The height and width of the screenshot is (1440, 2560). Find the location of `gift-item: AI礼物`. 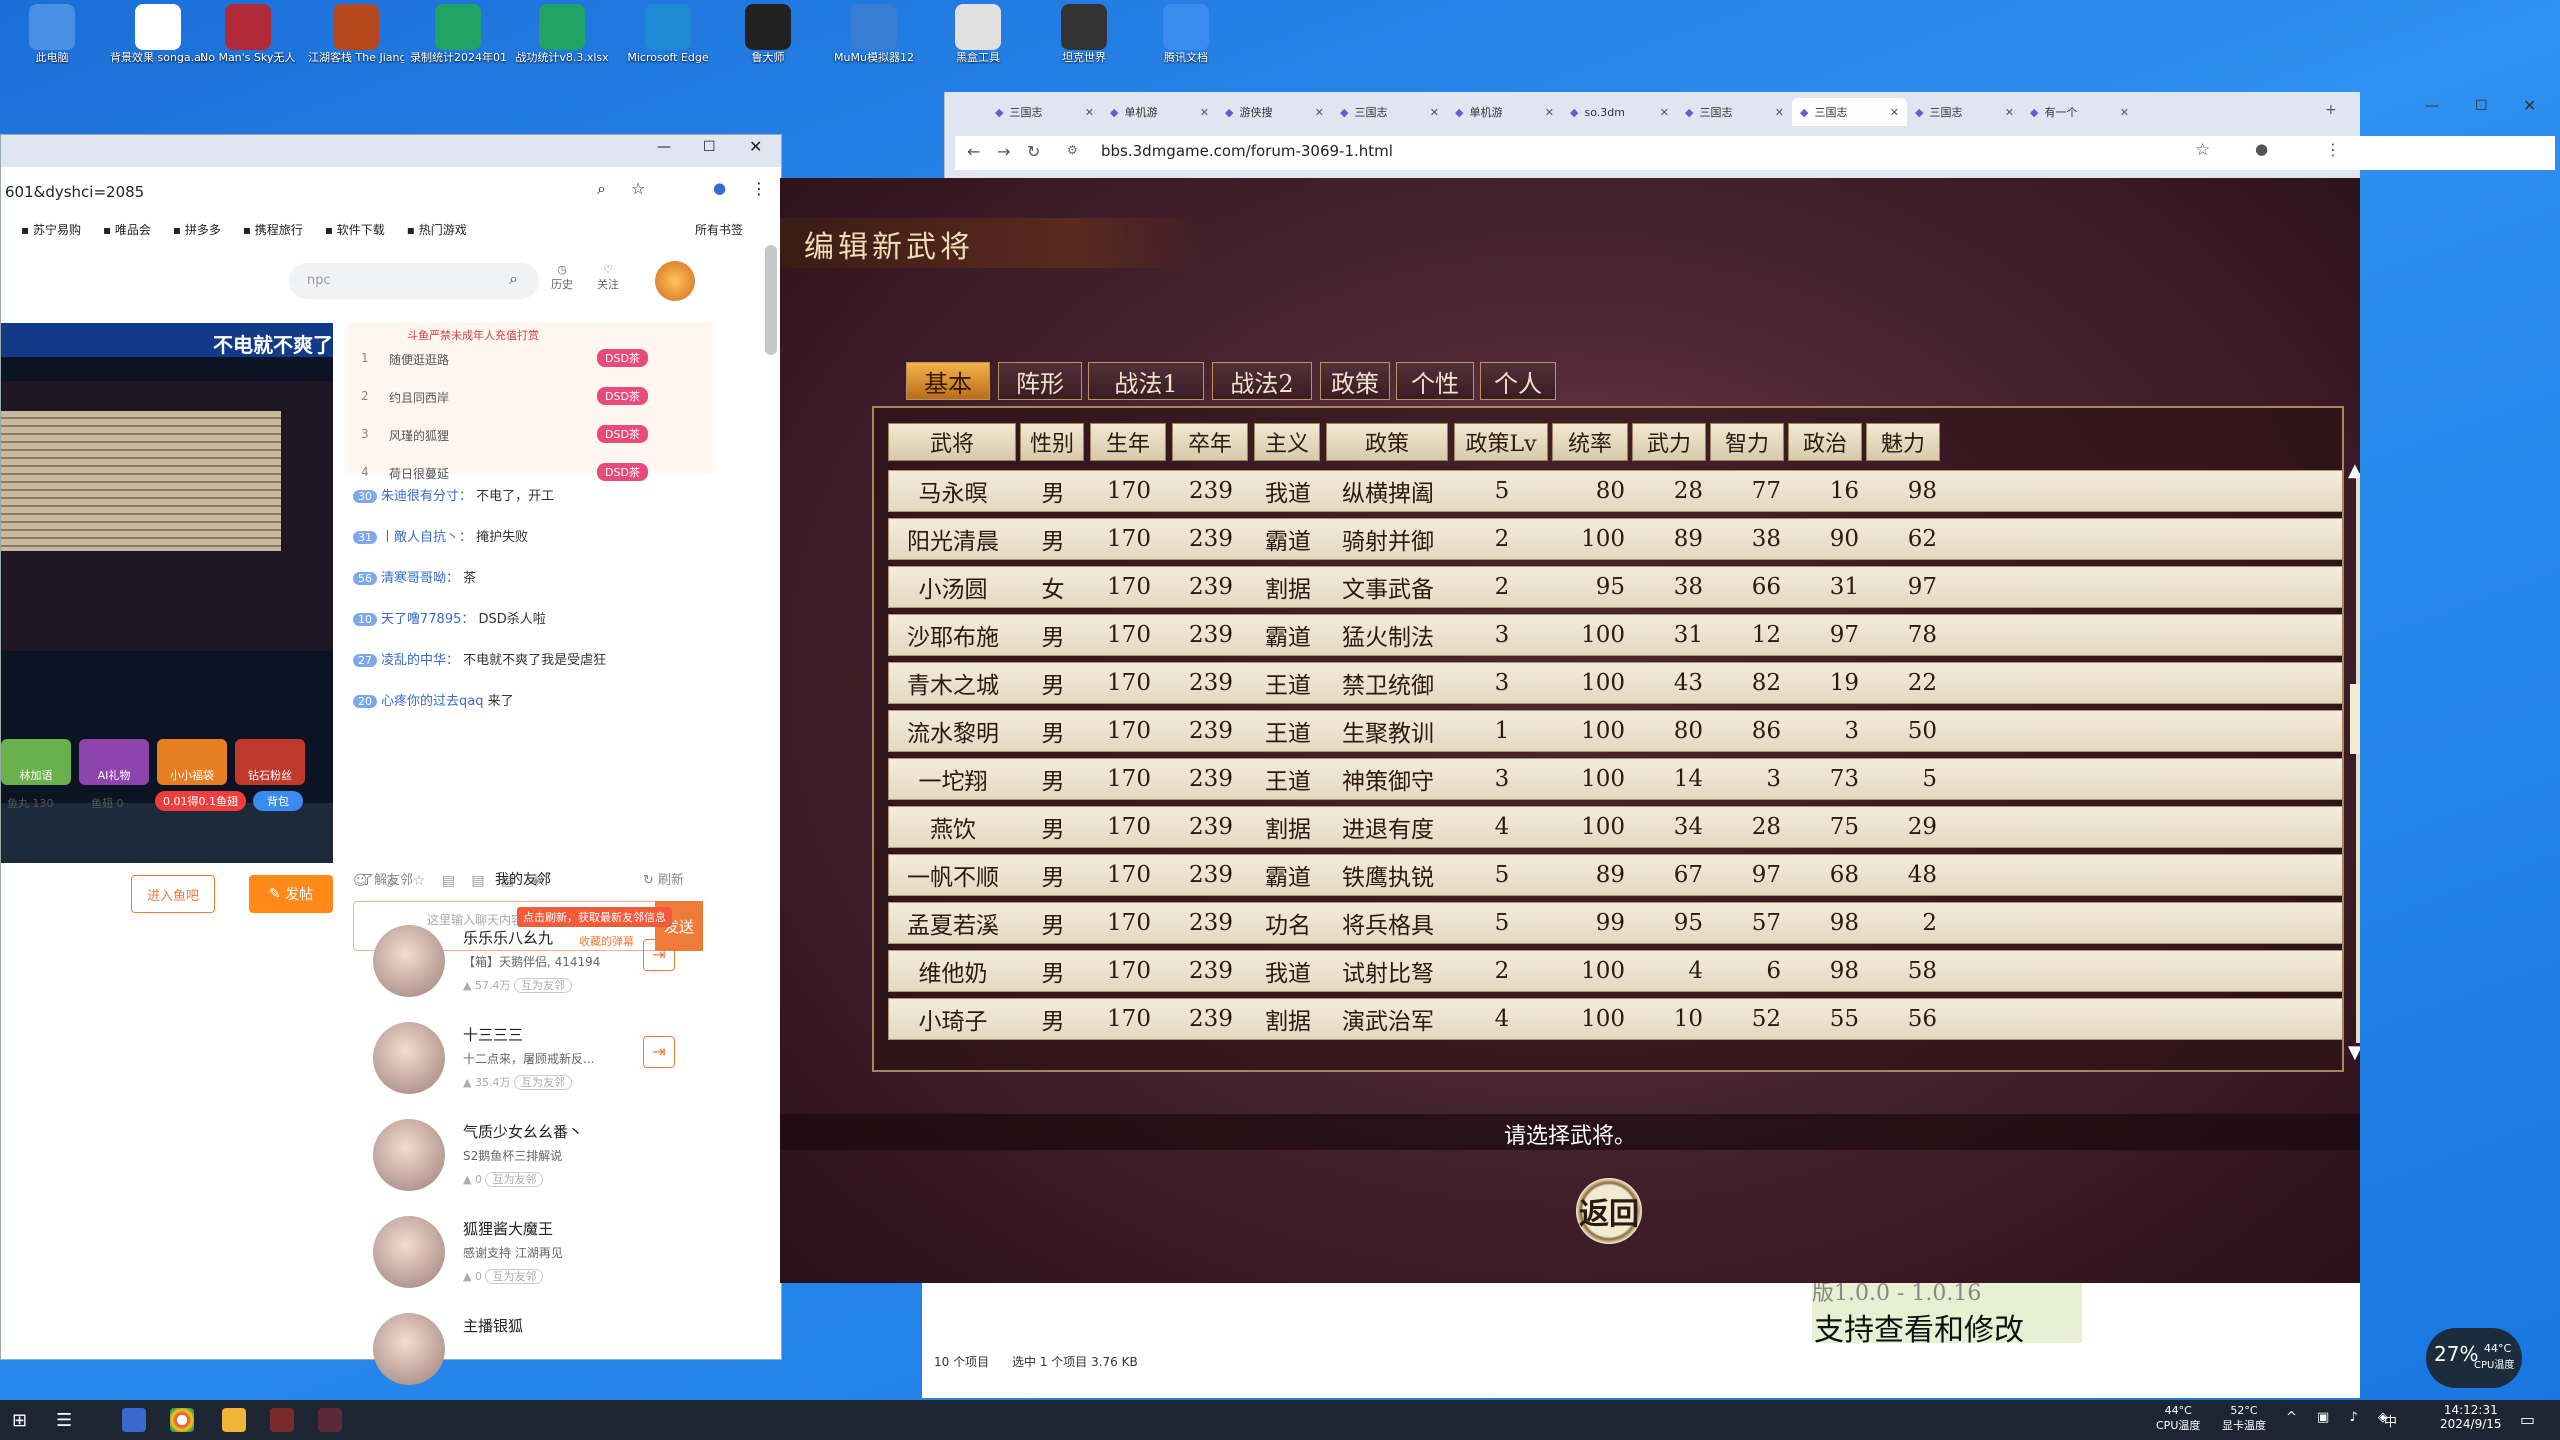

gift-item: AI礼物 is located at coordinates (114, 762).